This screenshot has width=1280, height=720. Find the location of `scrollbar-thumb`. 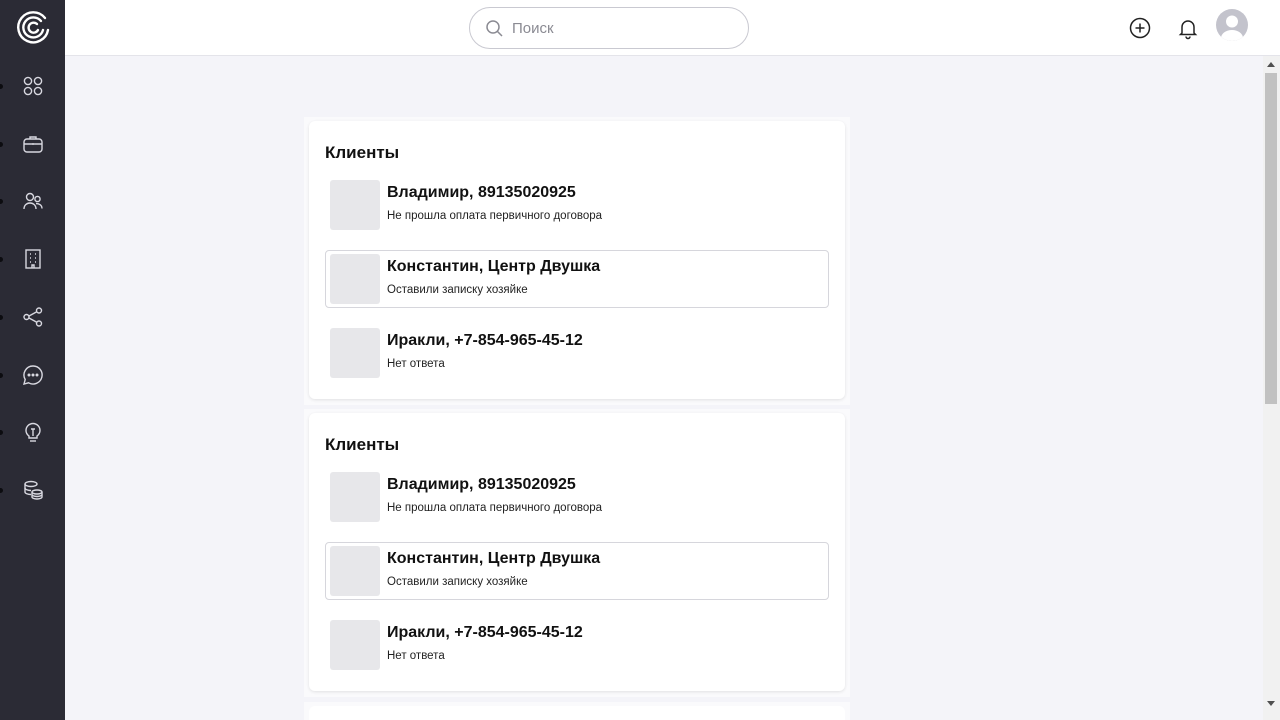

scrollbar-thumb is located at coordinates (1271, 238).